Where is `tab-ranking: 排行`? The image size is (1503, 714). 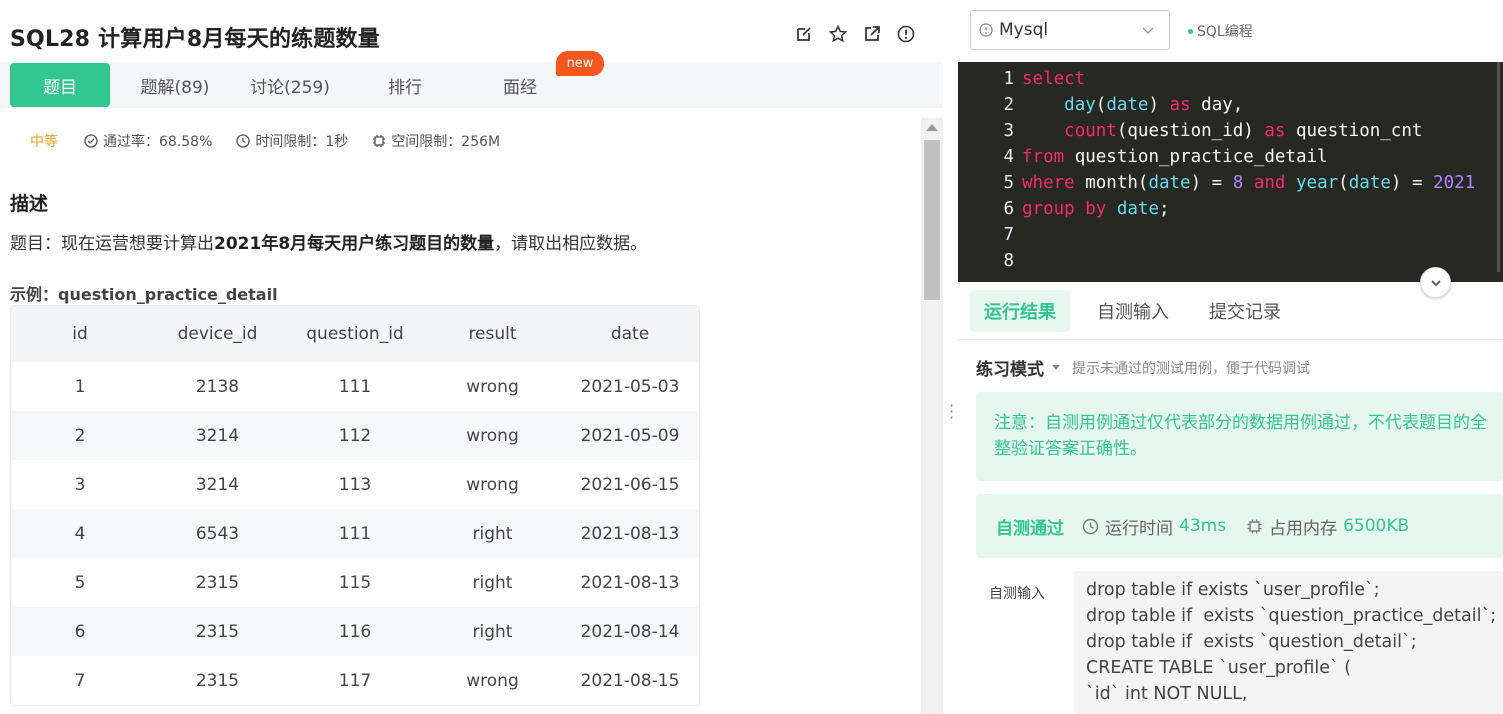
tab-ranking: 排行 is located at coordinates (405, 85).